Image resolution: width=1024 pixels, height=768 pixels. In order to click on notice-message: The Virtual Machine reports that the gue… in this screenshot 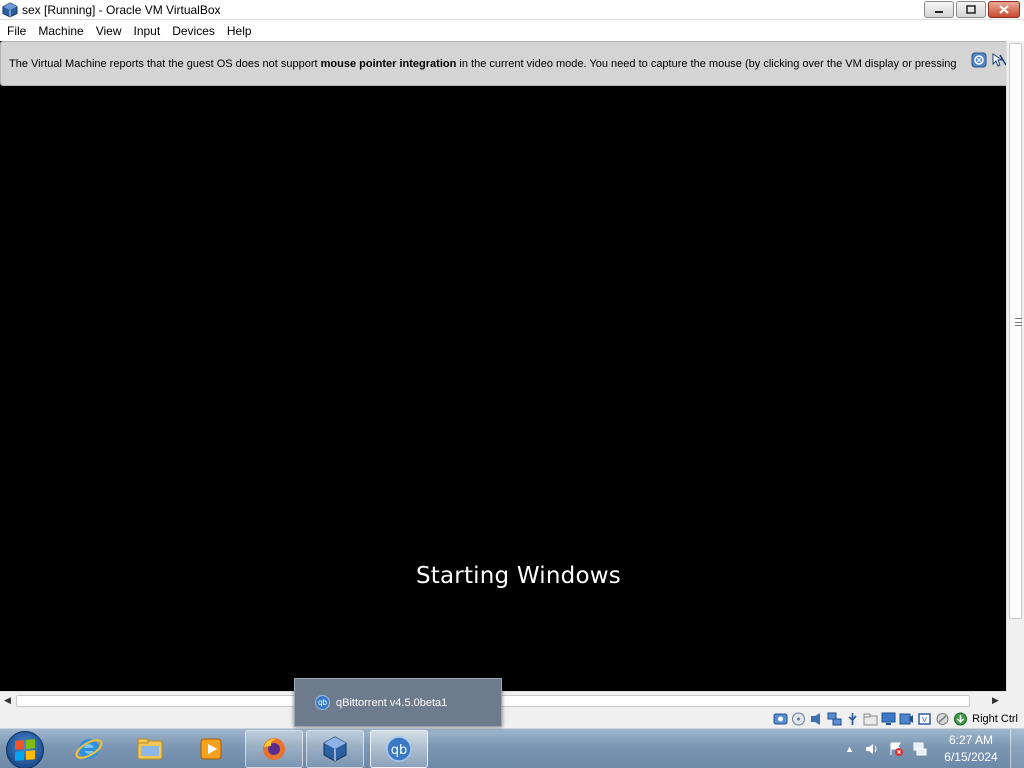, I will do `click(484, 64)`.